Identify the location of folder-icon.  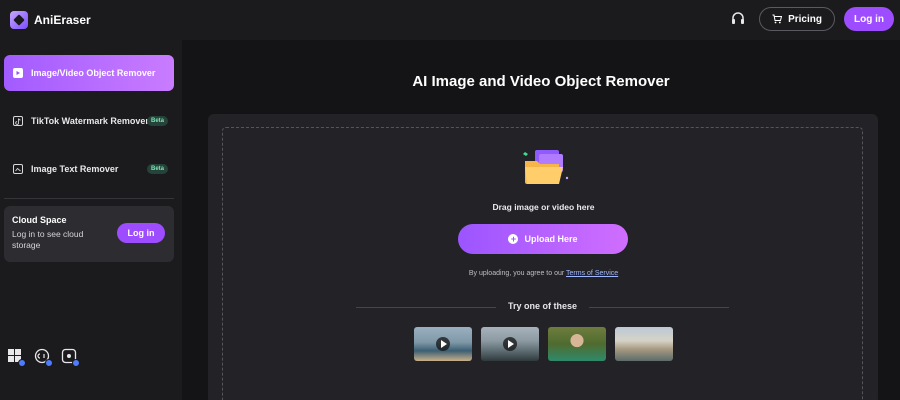
(545, 168).